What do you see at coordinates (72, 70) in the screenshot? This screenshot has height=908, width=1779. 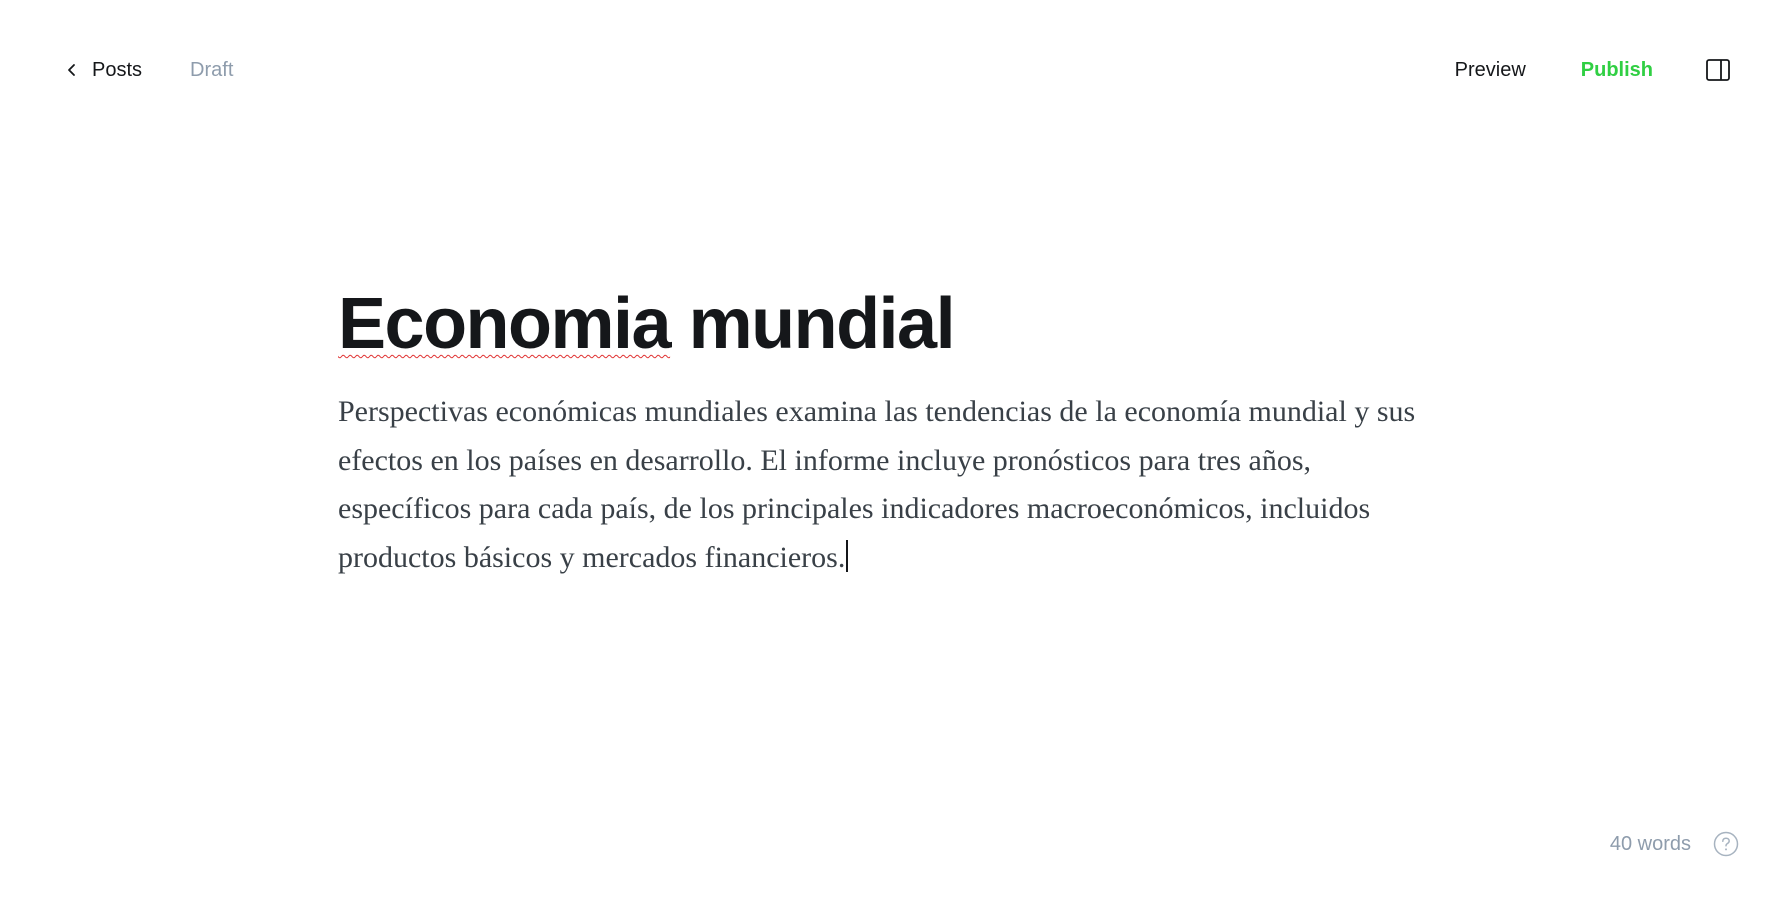 I see `chevron-left-icon` at bounding box center [72, 70].